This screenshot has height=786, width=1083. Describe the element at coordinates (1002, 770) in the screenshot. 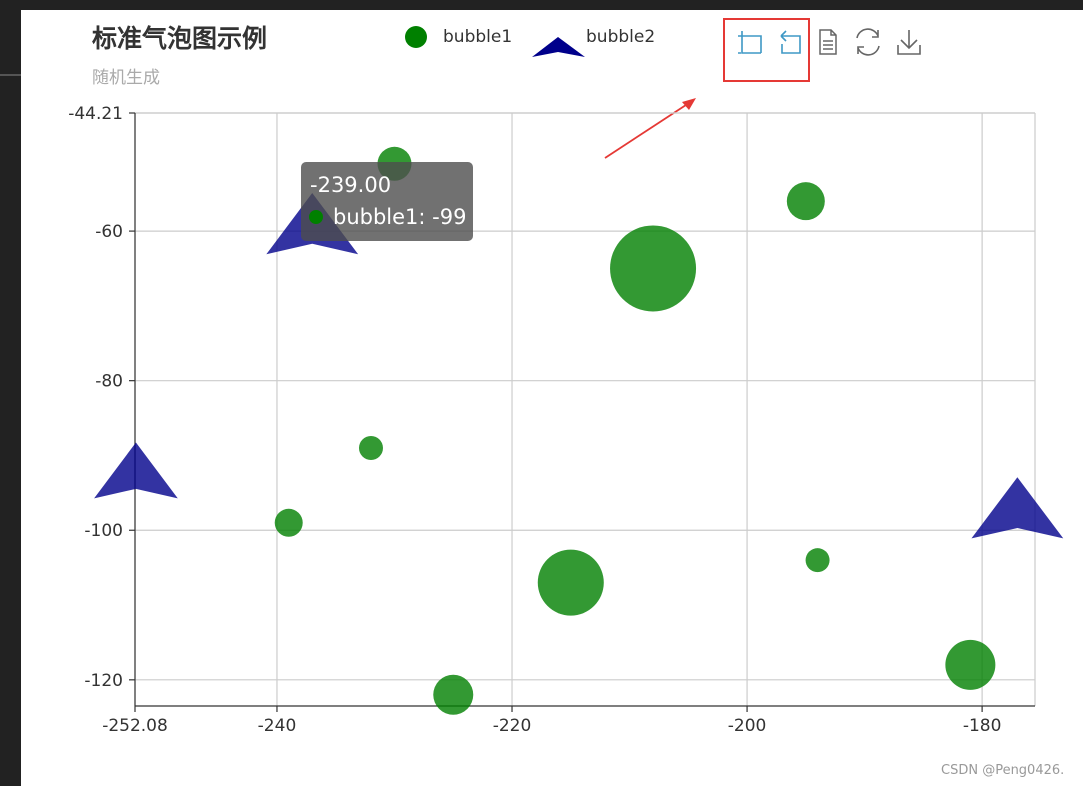

I see `watermark: CSDN @Peng0426.` at that location.